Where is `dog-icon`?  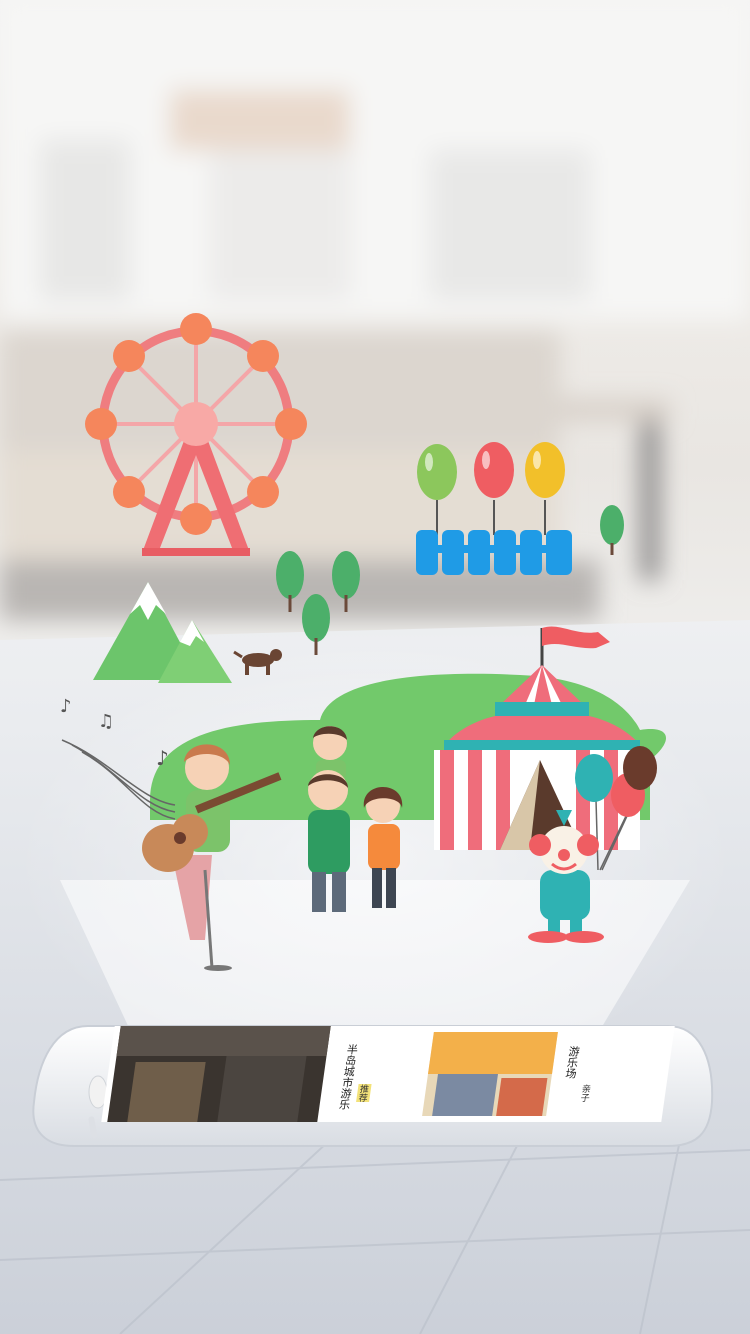 dog-icon is located at coordinates (257, 662).